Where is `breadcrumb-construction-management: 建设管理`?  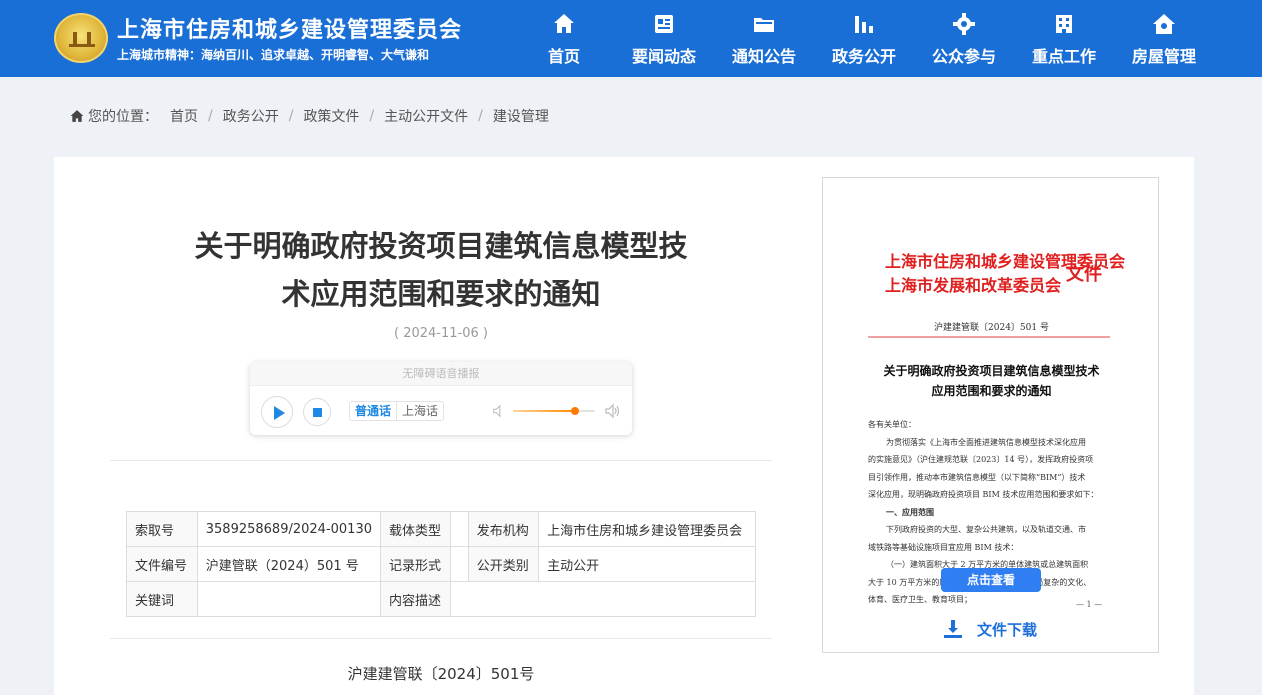
breadcrumb-construction-management: 建设管理 is located at coordinates (521, 116).